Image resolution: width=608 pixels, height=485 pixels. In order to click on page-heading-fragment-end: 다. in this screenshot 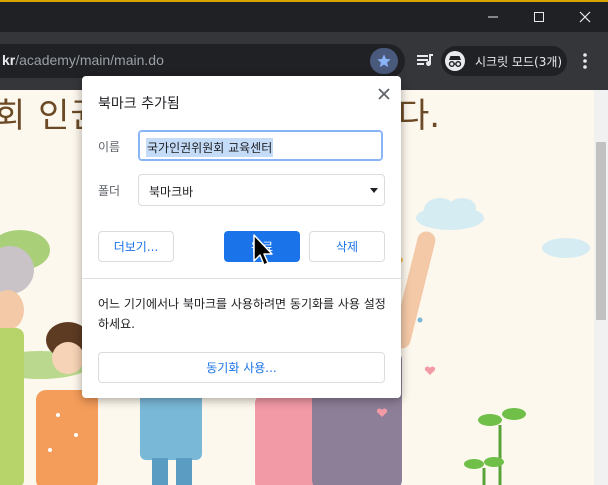, I will do `click(419, 116)`.